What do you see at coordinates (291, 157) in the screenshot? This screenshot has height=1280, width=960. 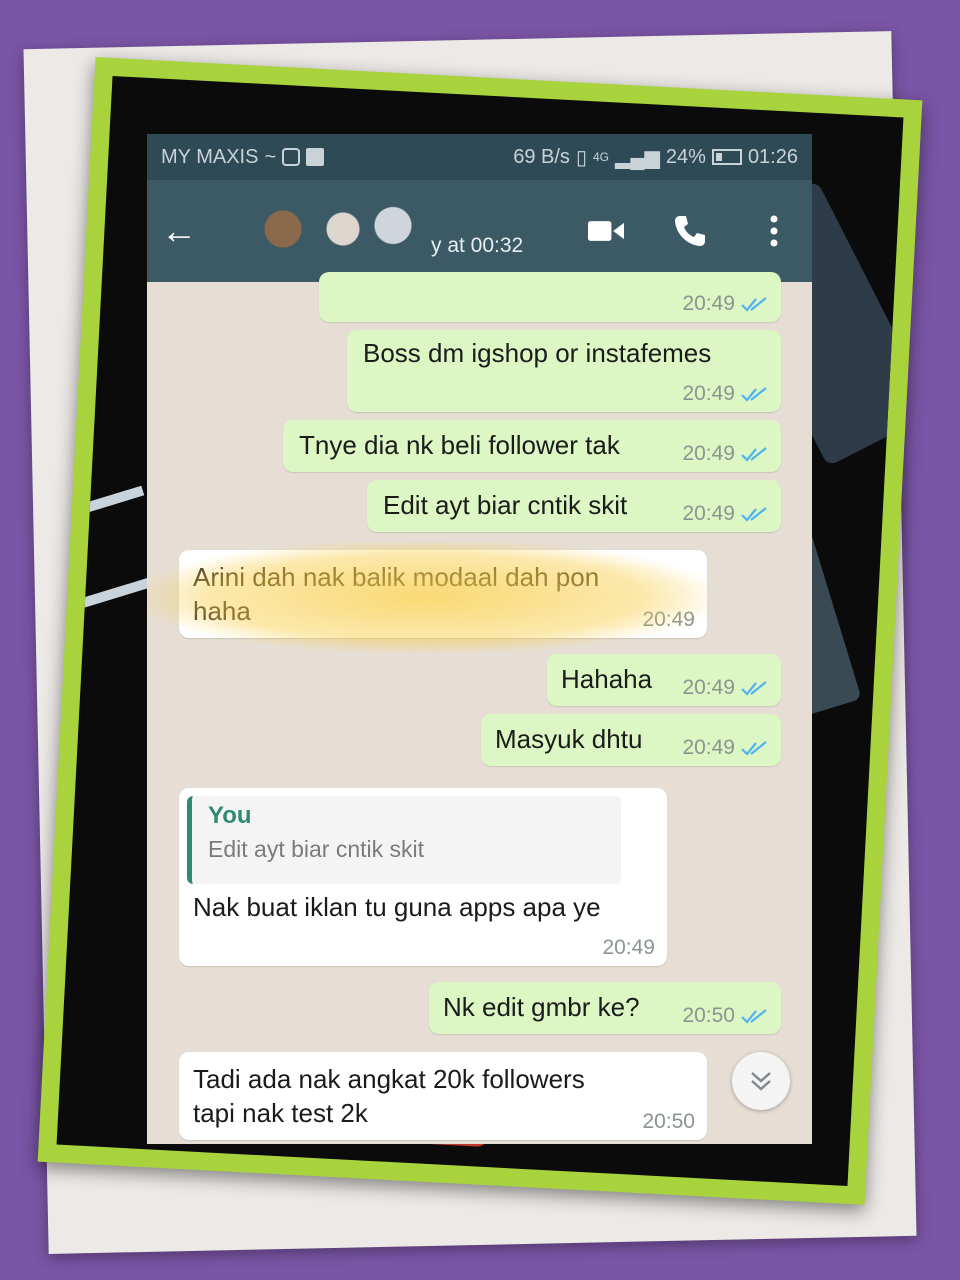 I see `instagram-icon` at bounding box center [291, 157].